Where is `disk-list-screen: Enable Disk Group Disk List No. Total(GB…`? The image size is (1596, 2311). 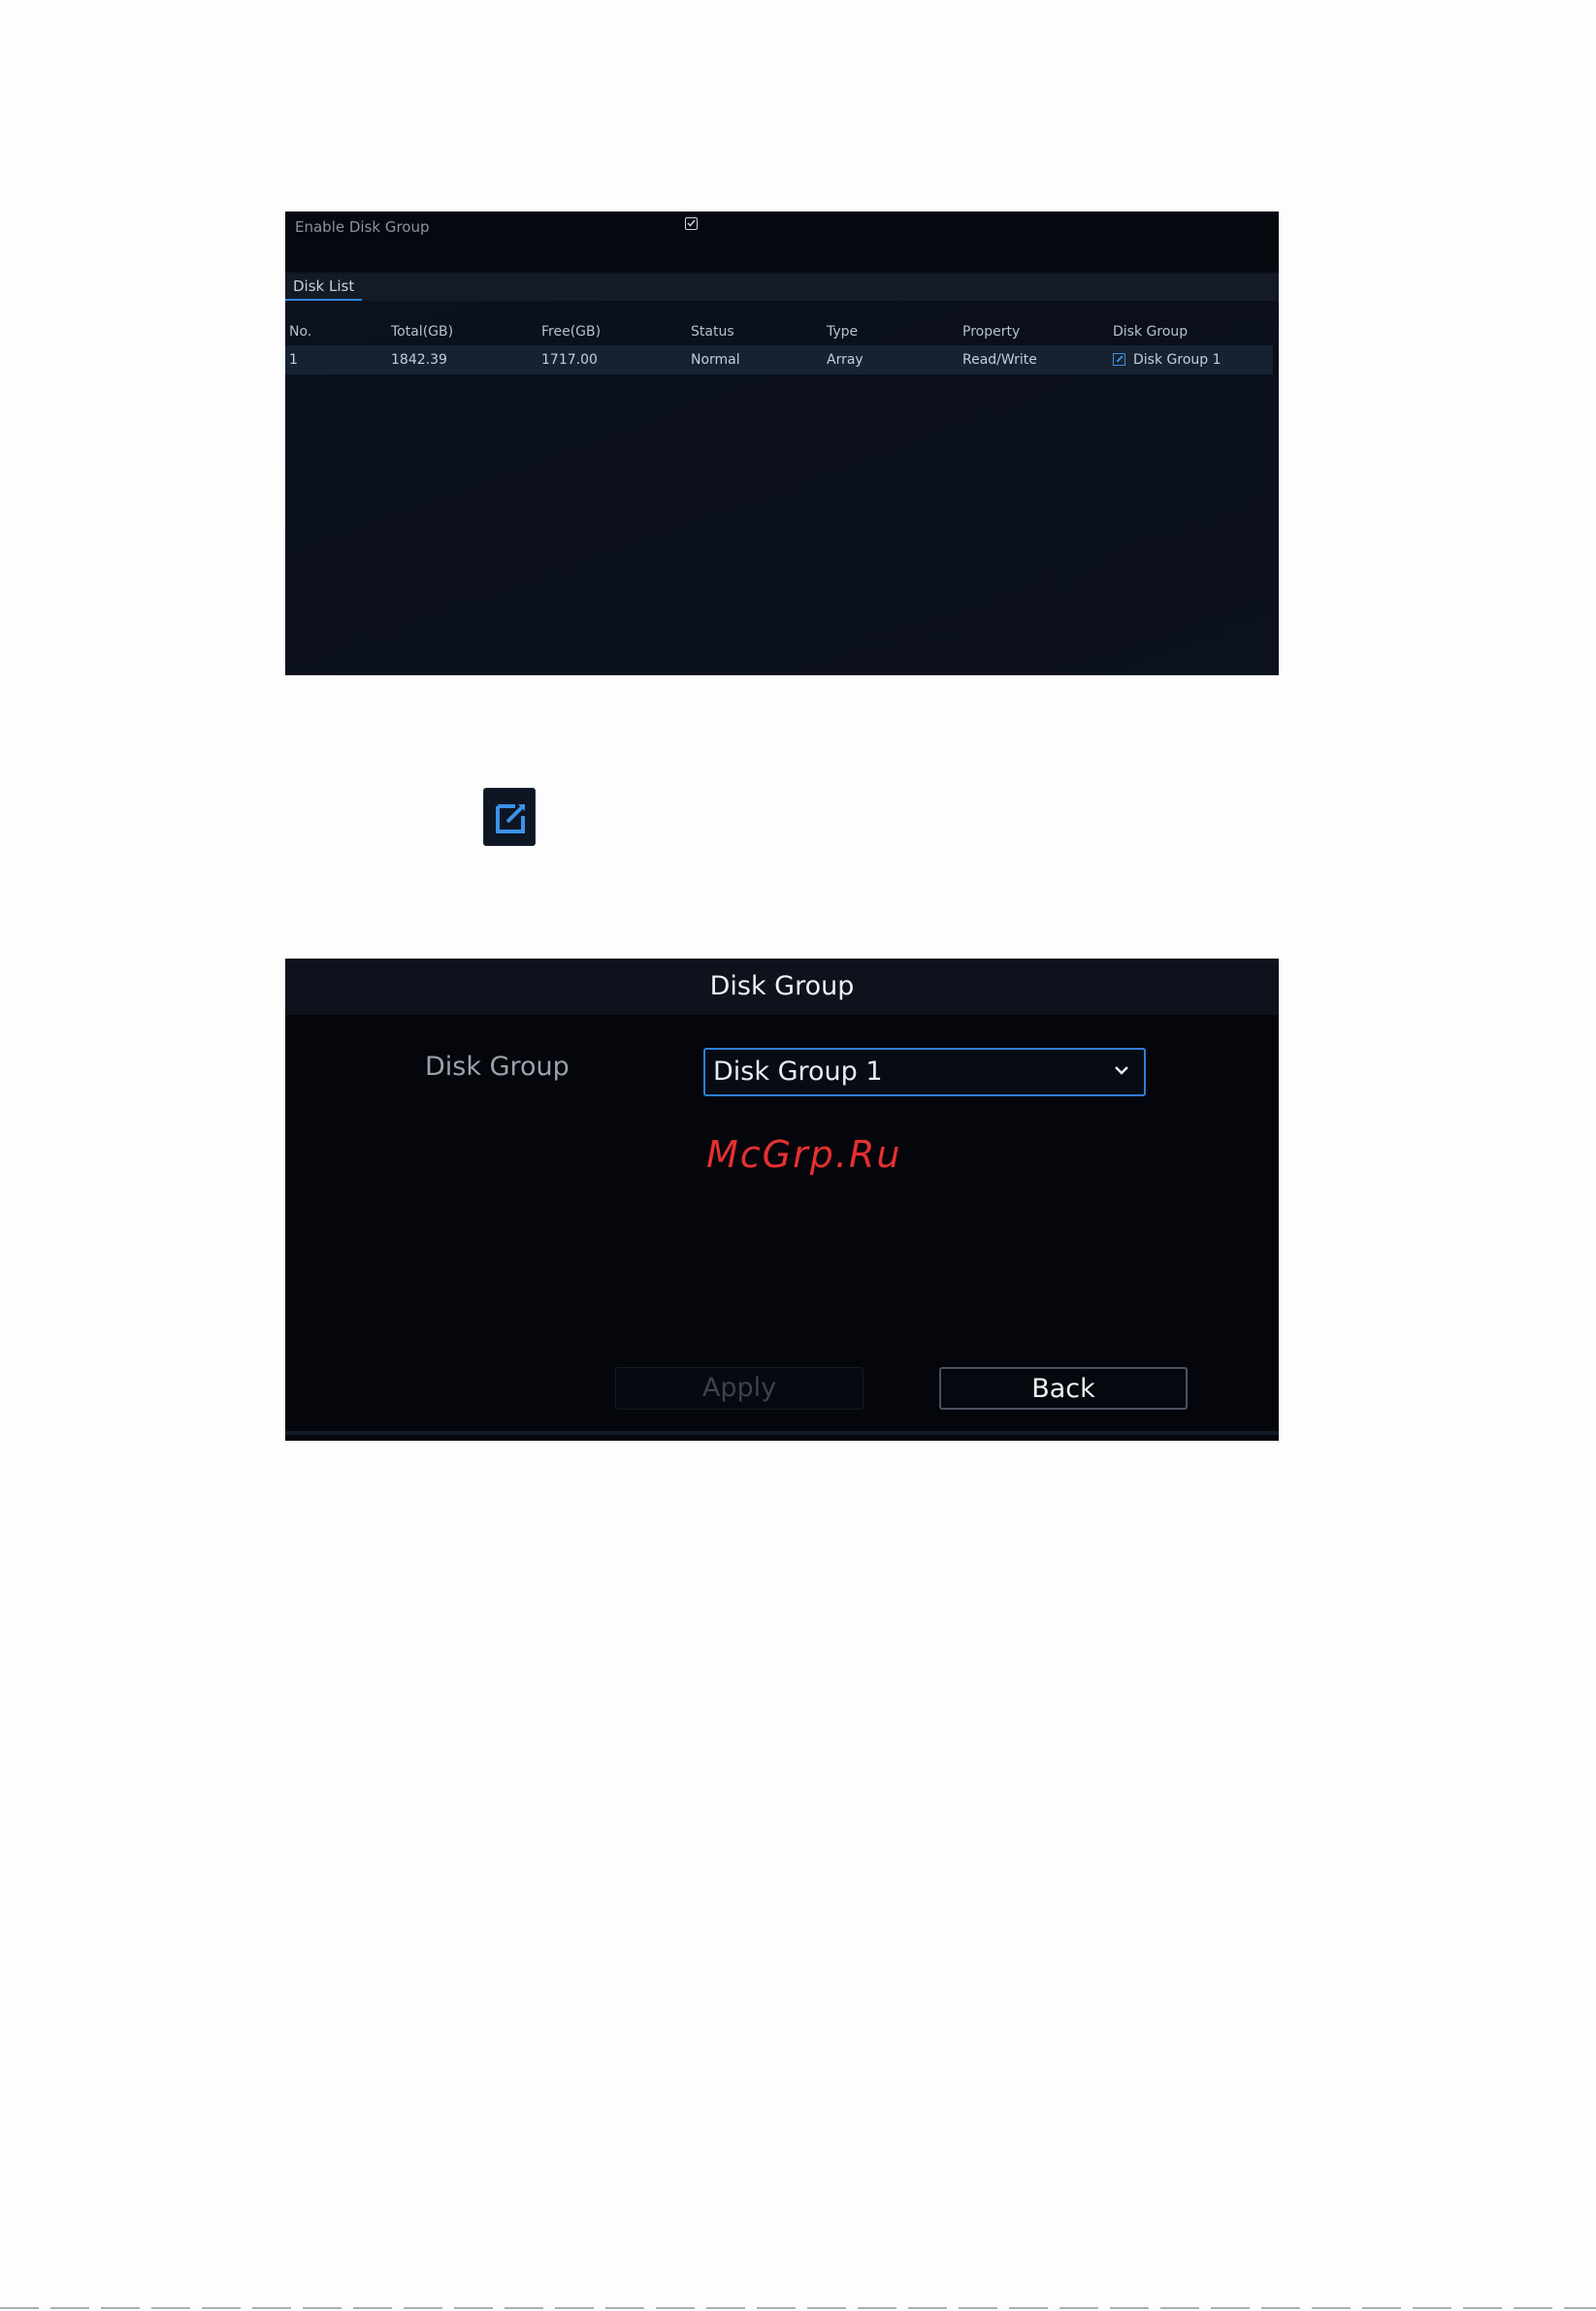
disk-list-screen: Enable Disk Group Disk List No. Total(GB… is located at coordinates (782, 443).